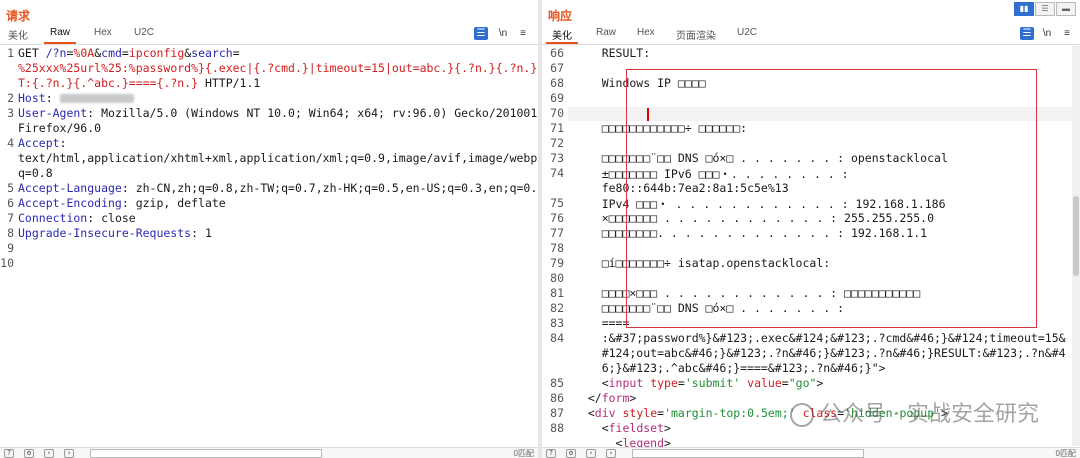 Image resolution: width=1080 pixels, height=458 pixels. What do you see at coordinates (103, 32) in the screenshot?
I see `request-tab-hex: Hex` at bounding box center [103, 32].